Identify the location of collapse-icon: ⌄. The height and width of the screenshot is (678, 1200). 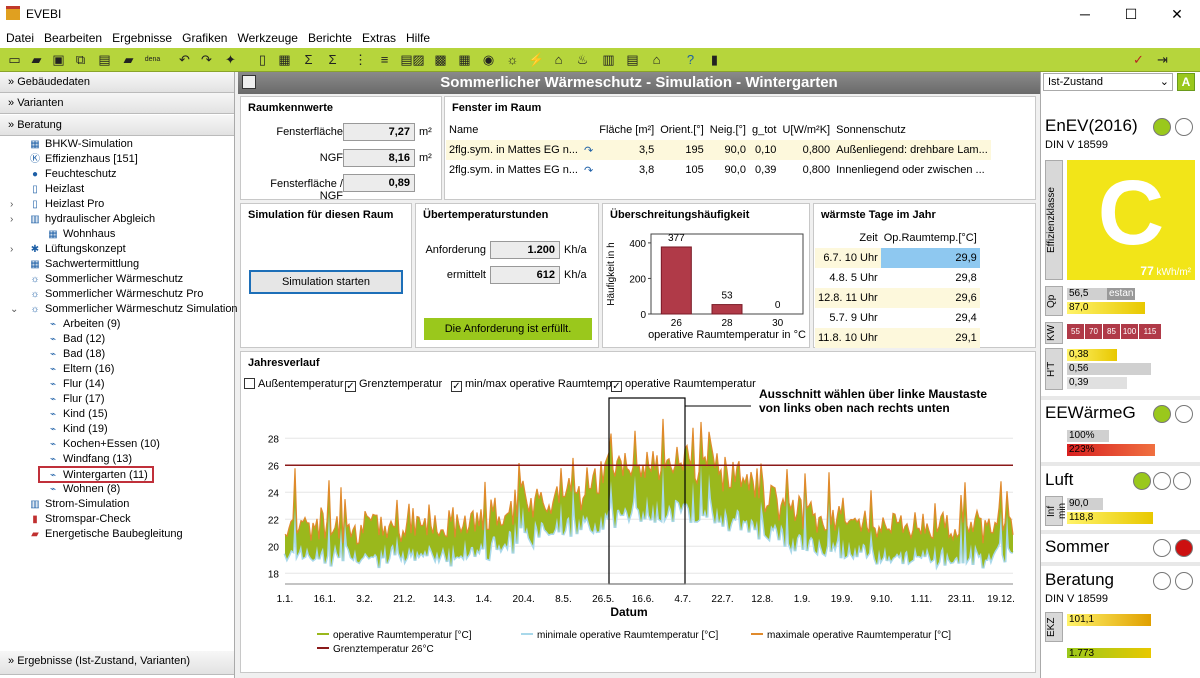
(14, 309).